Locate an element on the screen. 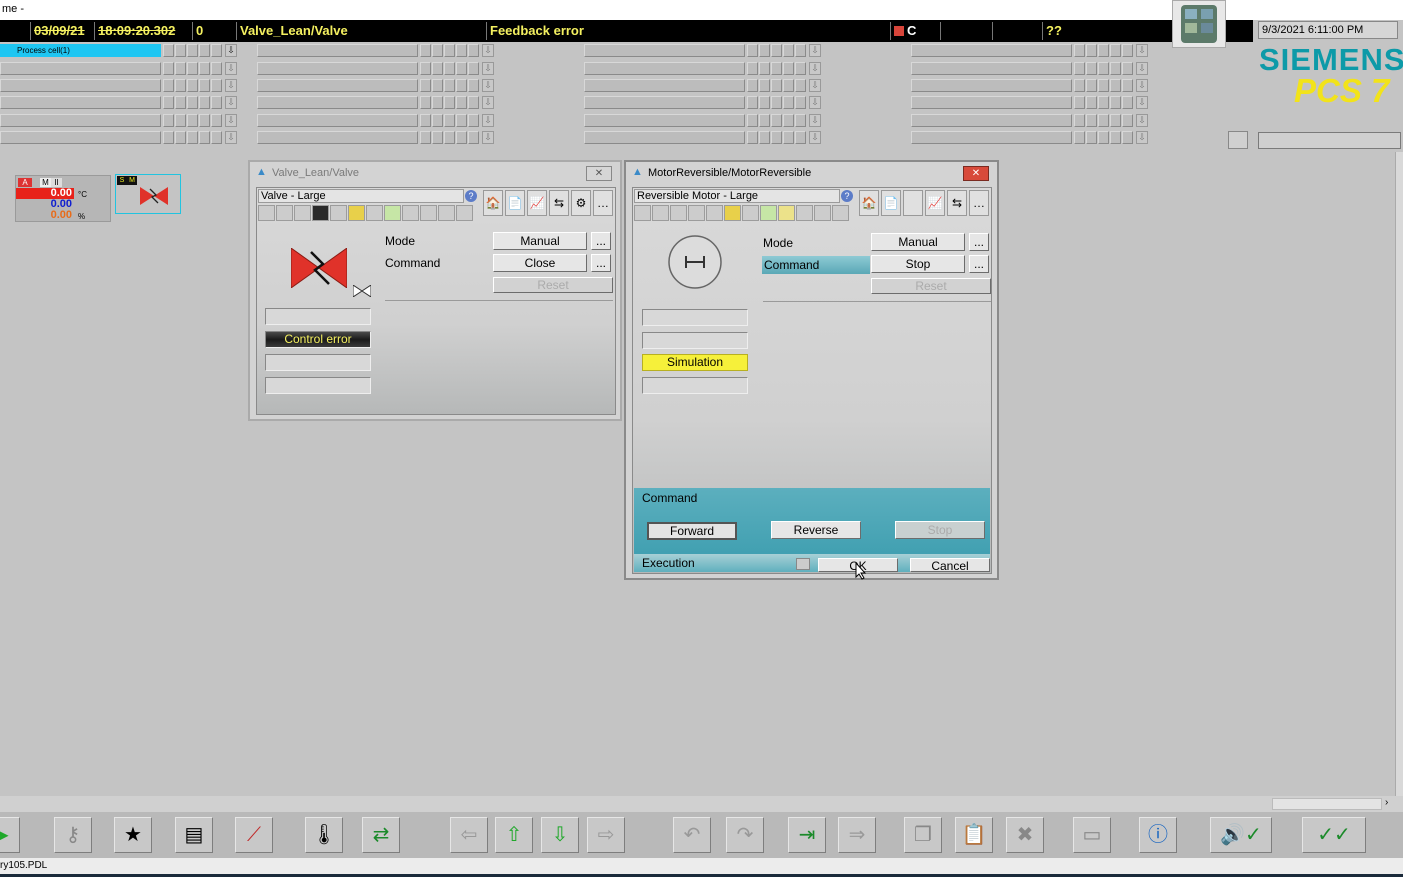  favorites-icon: ★ is located at coordinates (133, 835).